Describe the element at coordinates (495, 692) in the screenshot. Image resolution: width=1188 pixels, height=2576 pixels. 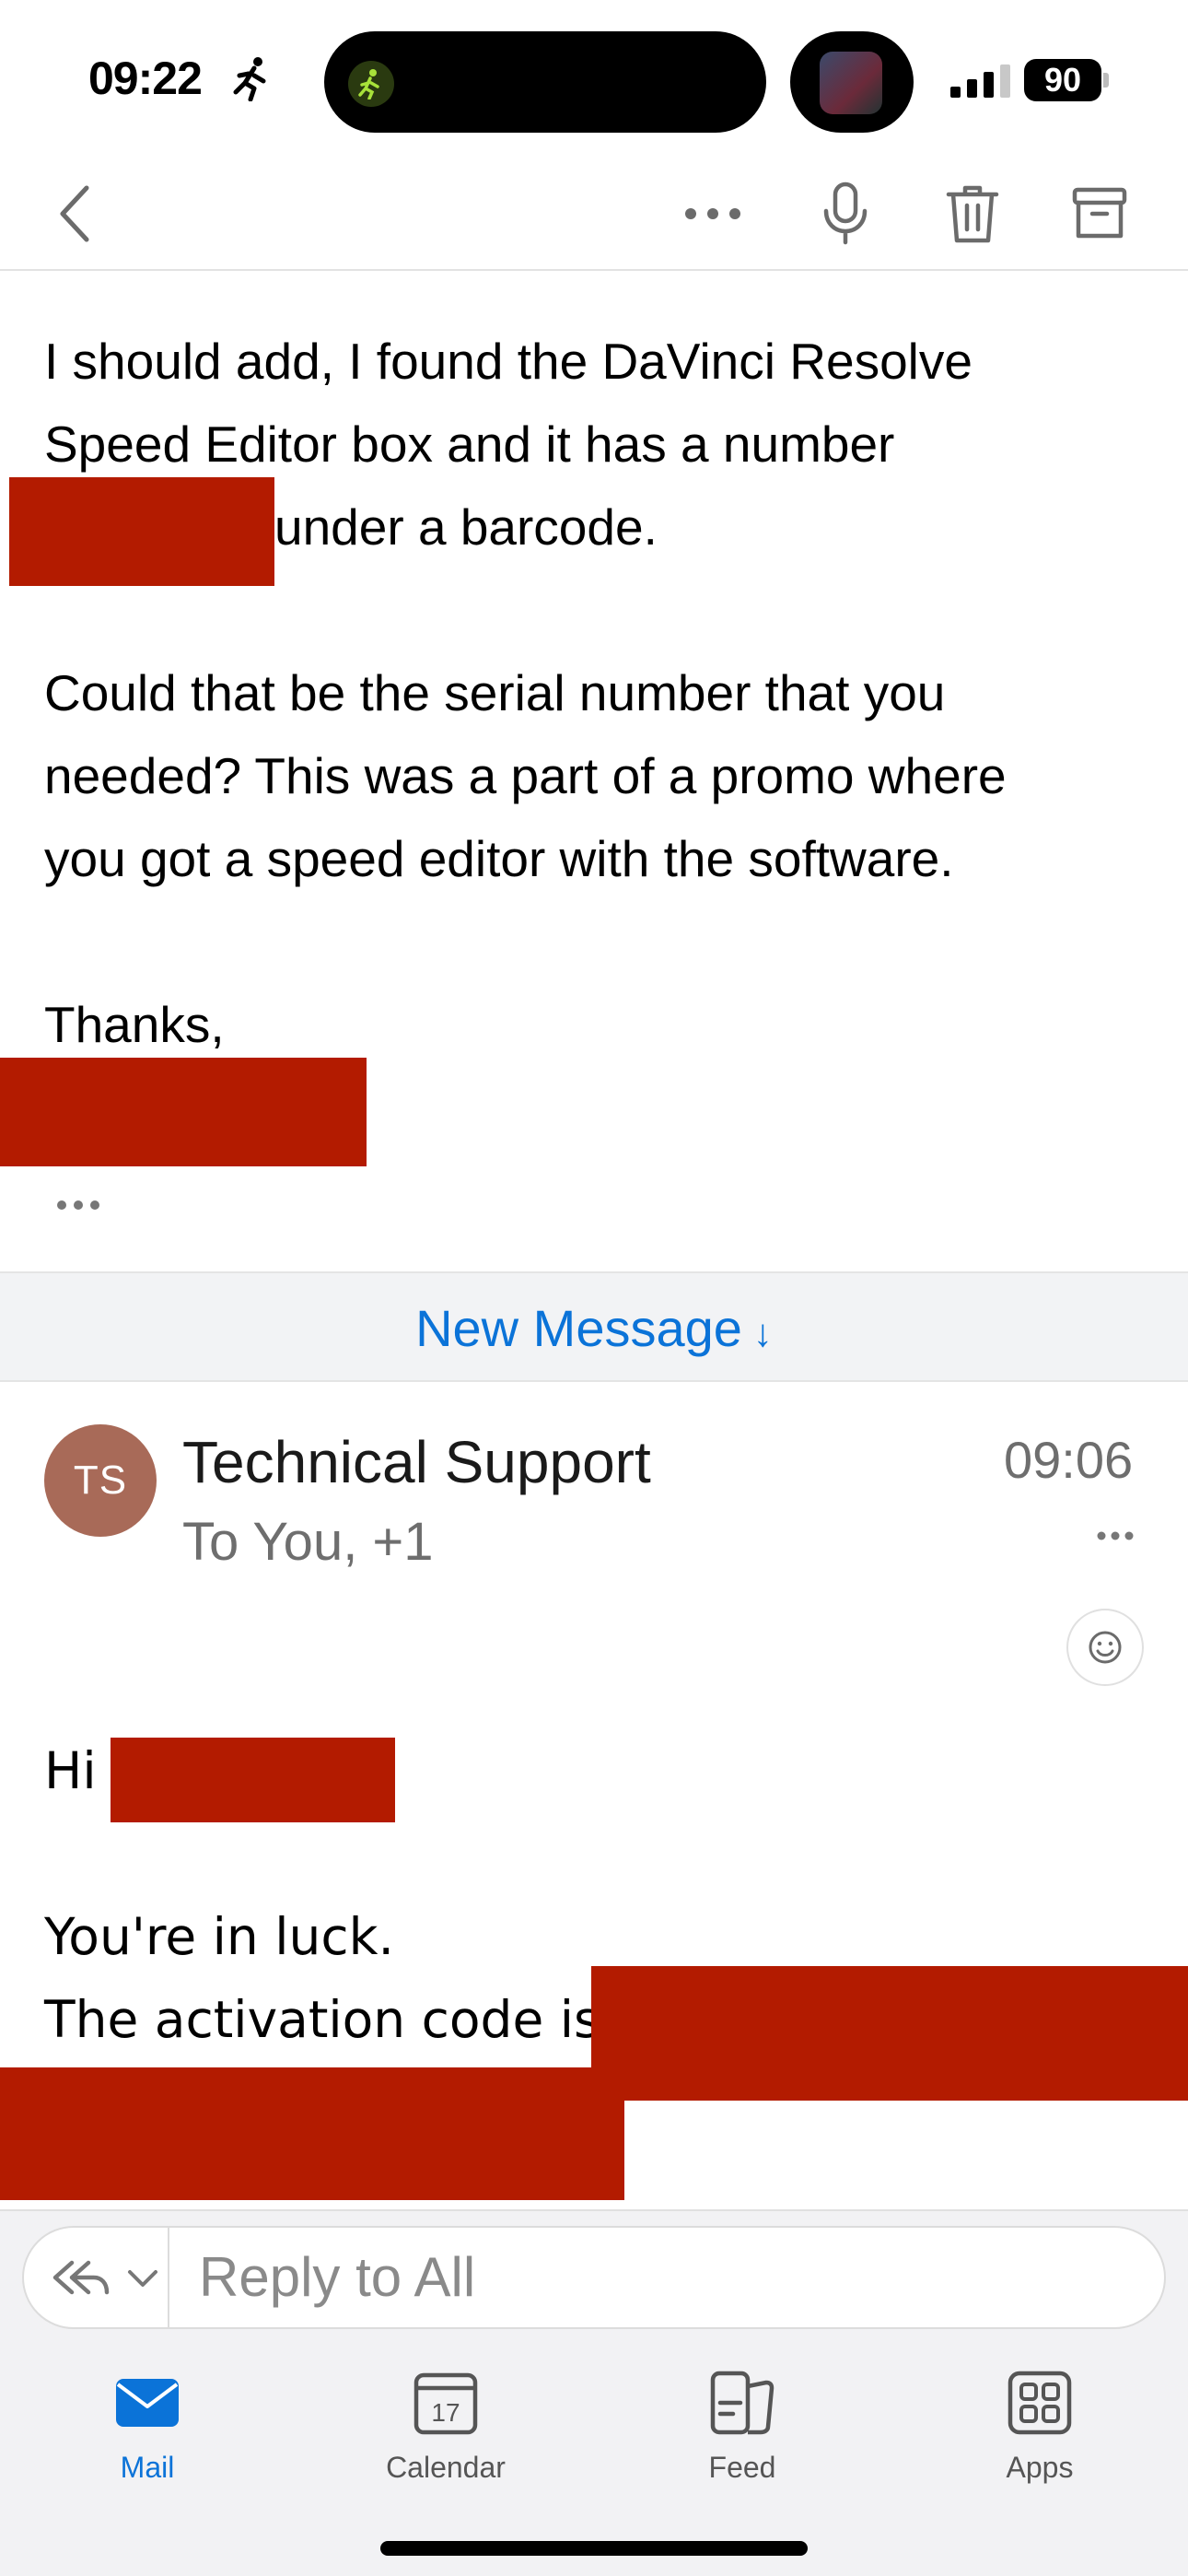
I see `previous-message-line: Could that be the serial number that you` at that location.